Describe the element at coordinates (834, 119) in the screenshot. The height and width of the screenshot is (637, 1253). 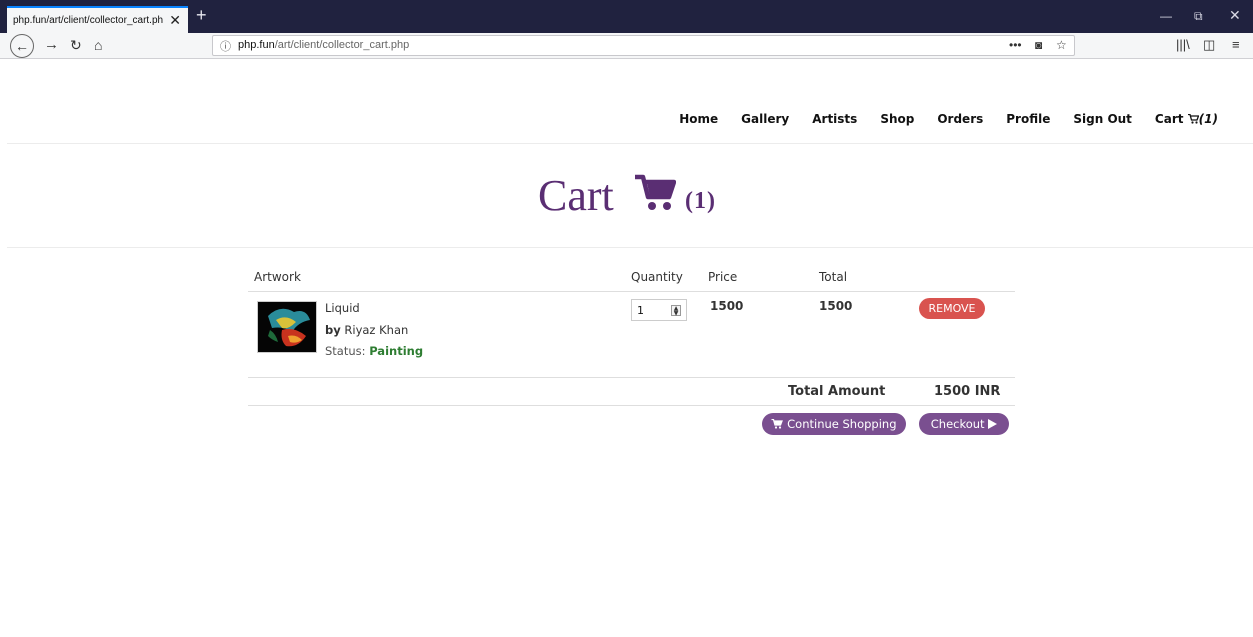
I see `nav-artists: Artists` at that location.